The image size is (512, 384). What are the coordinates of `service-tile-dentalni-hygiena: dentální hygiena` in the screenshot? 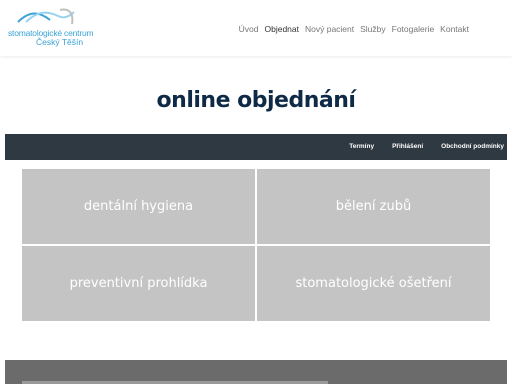 It's located at (138, 206).